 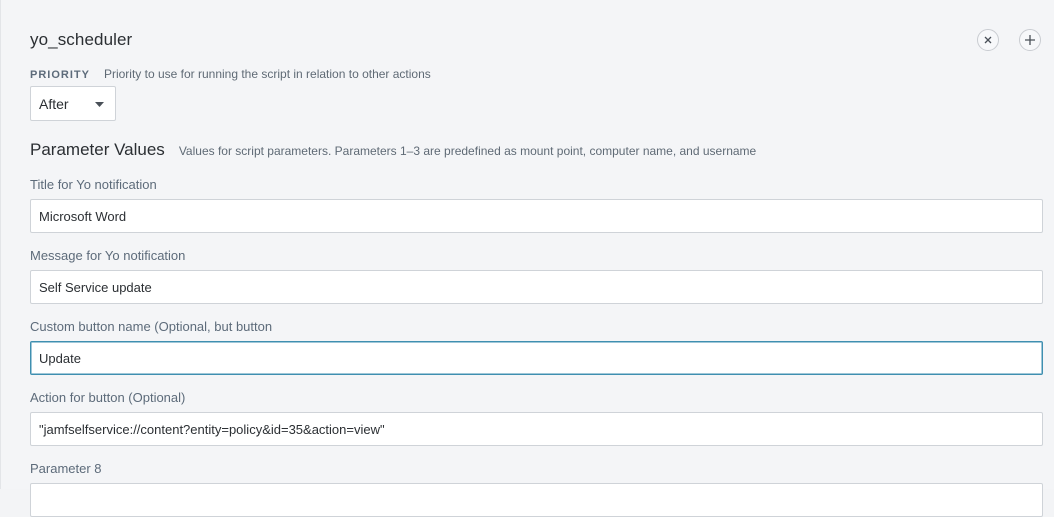 I want to click on field-label-yo-message: Message for Yo notification, so click(x=108, y=255).